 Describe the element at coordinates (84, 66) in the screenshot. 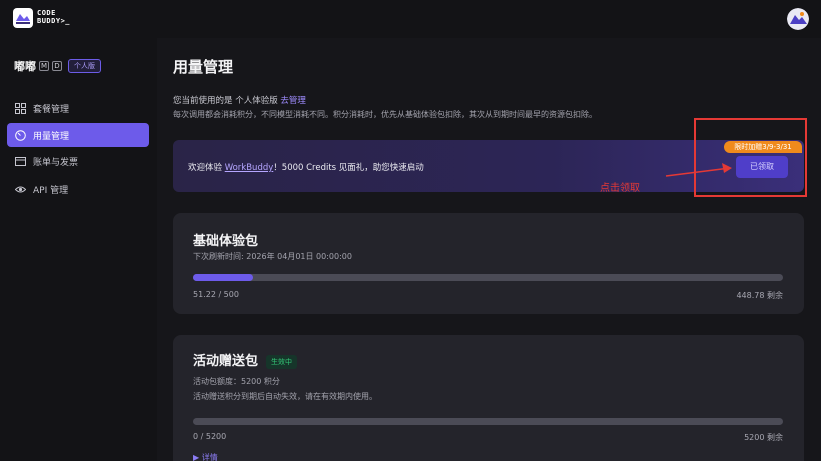

I see `plan-badge: 个人版` at that location.